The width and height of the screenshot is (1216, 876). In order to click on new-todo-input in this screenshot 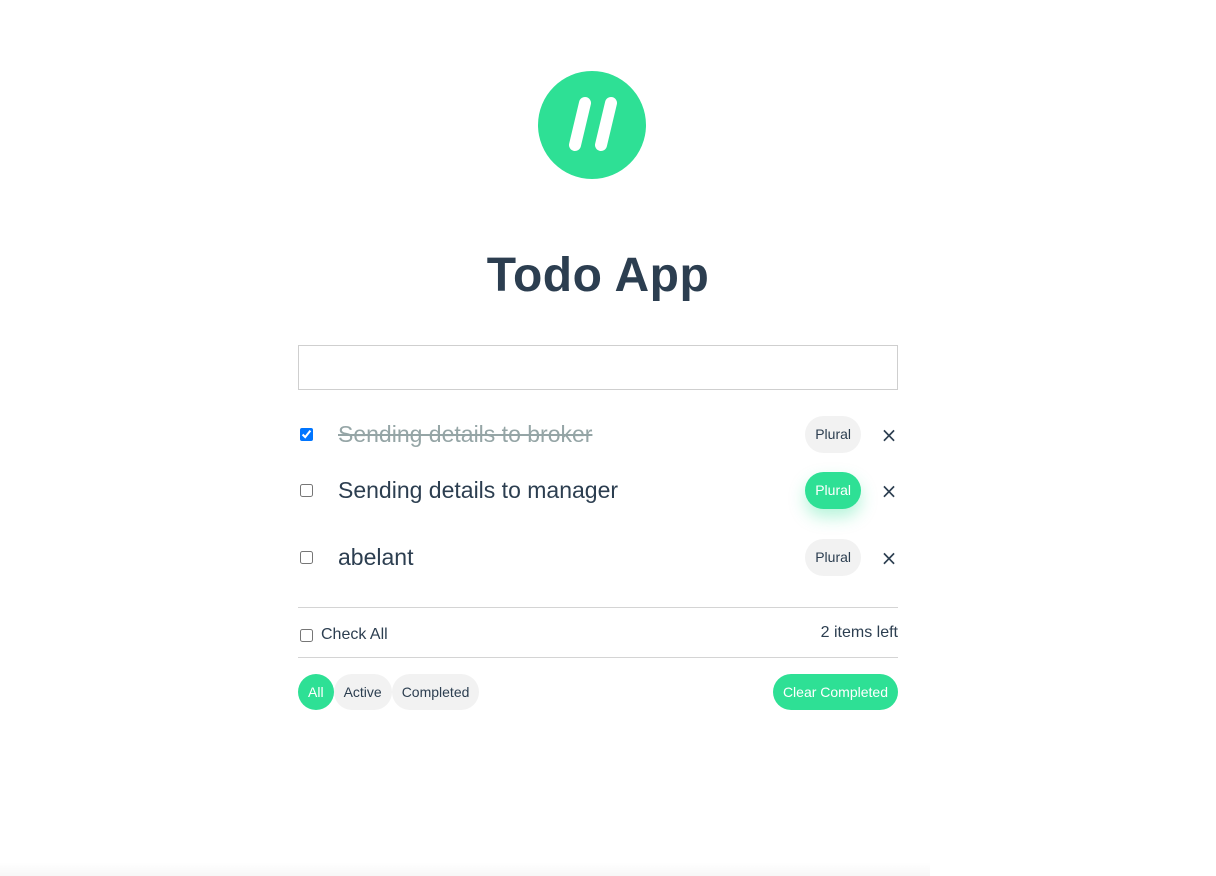, I will do `click(598, 367)`.